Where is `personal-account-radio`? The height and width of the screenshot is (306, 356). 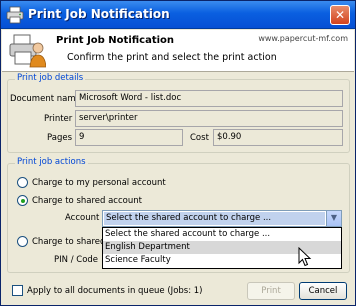 personal-account-radio is located at coordinates (22, 182).